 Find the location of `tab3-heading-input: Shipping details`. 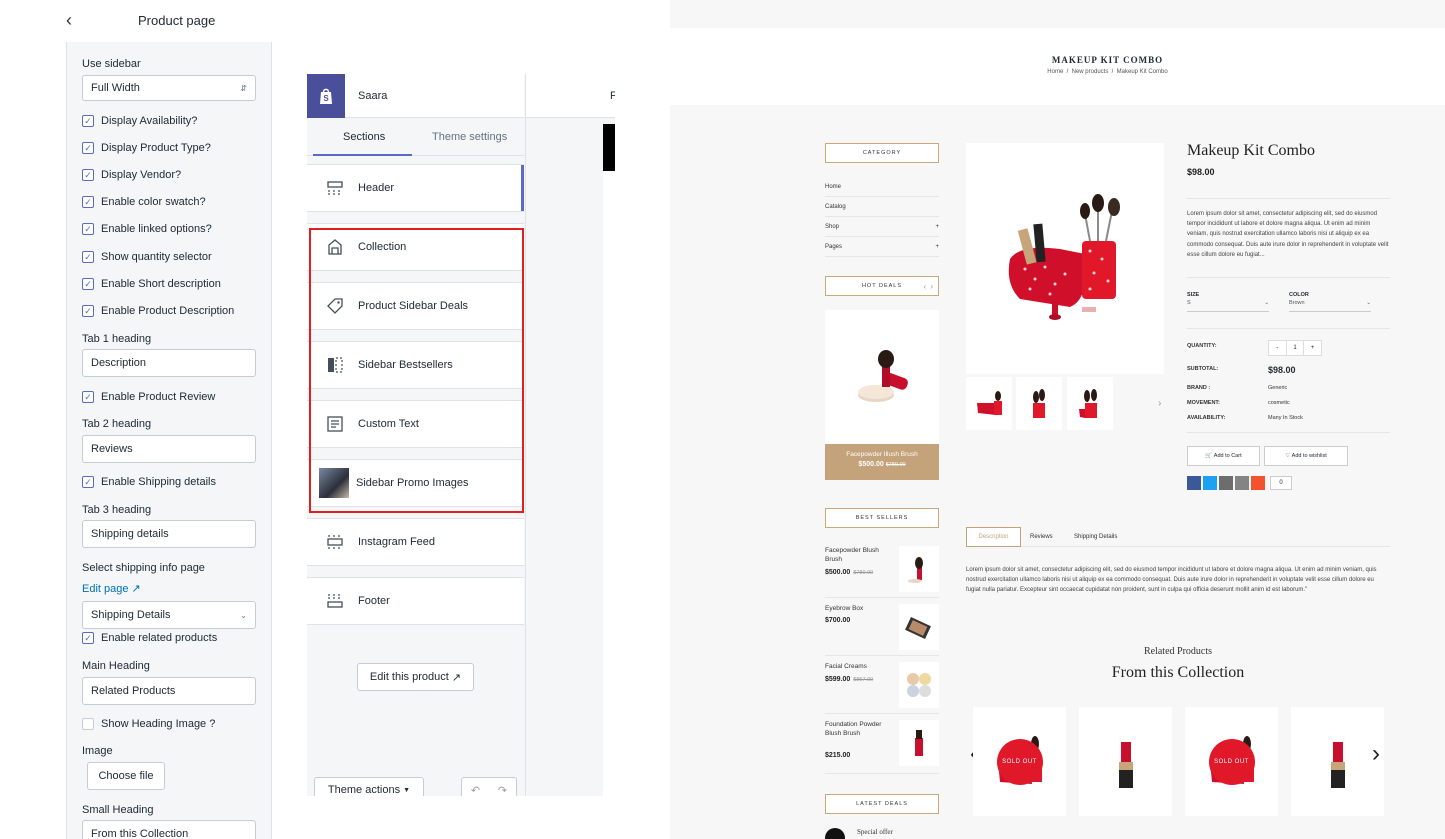

tab3-heading-input: Shipping details is located at coordinates (169, 534).